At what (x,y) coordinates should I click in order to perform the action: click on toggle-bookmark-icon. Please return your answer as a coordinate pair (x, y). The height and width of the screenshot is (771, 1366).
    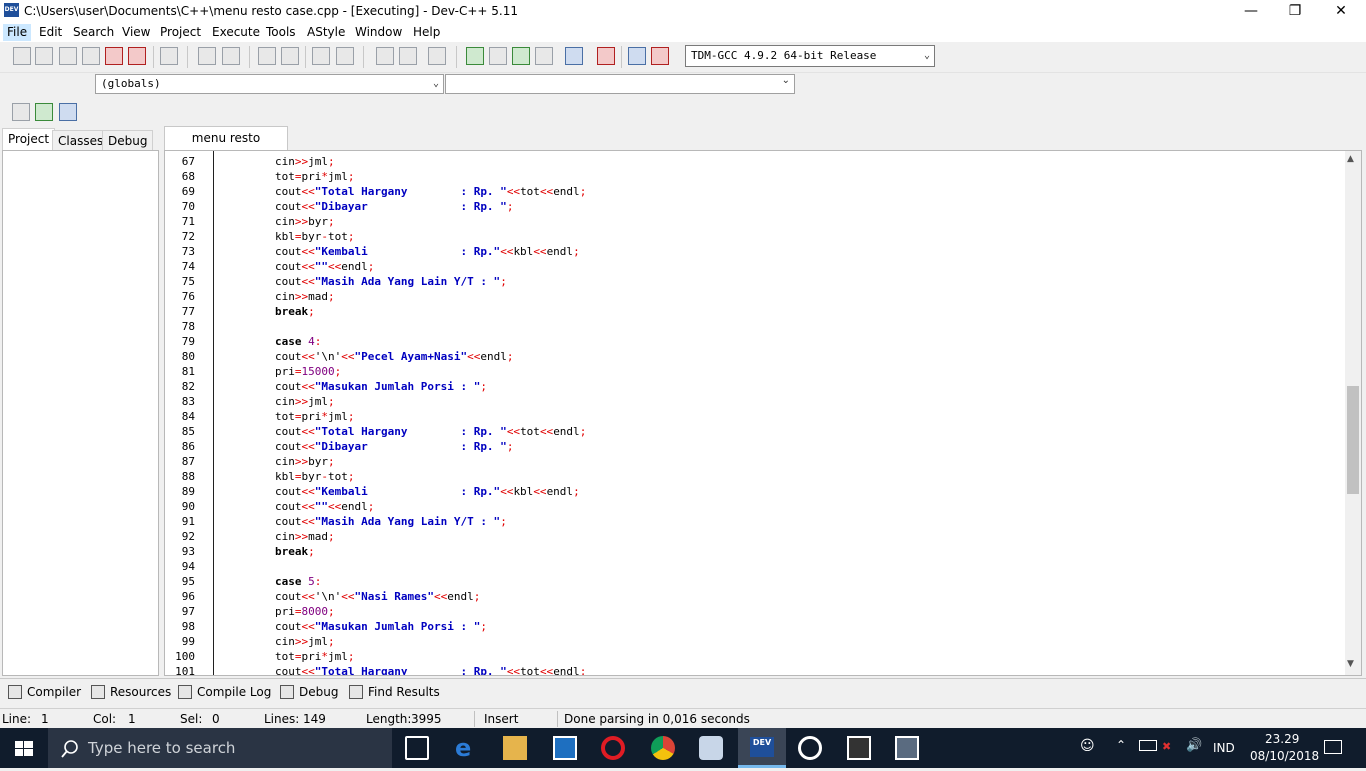
    Looking at the image, I should click on (345, 56).